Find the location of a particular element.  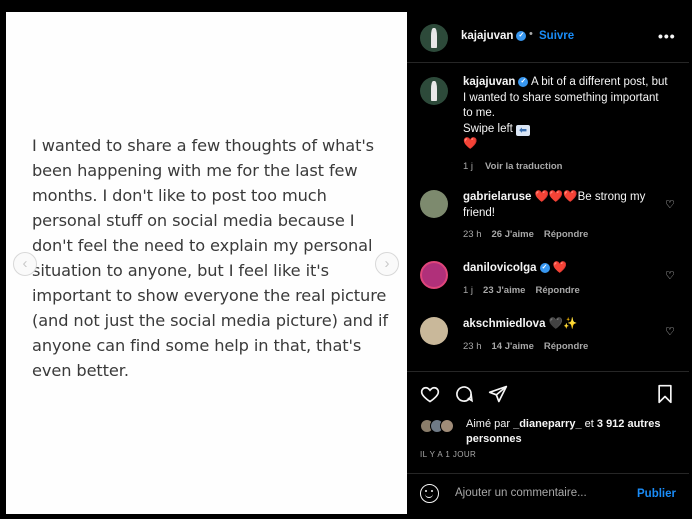

comment-time: 1 j is located at coordinates (468, 290).